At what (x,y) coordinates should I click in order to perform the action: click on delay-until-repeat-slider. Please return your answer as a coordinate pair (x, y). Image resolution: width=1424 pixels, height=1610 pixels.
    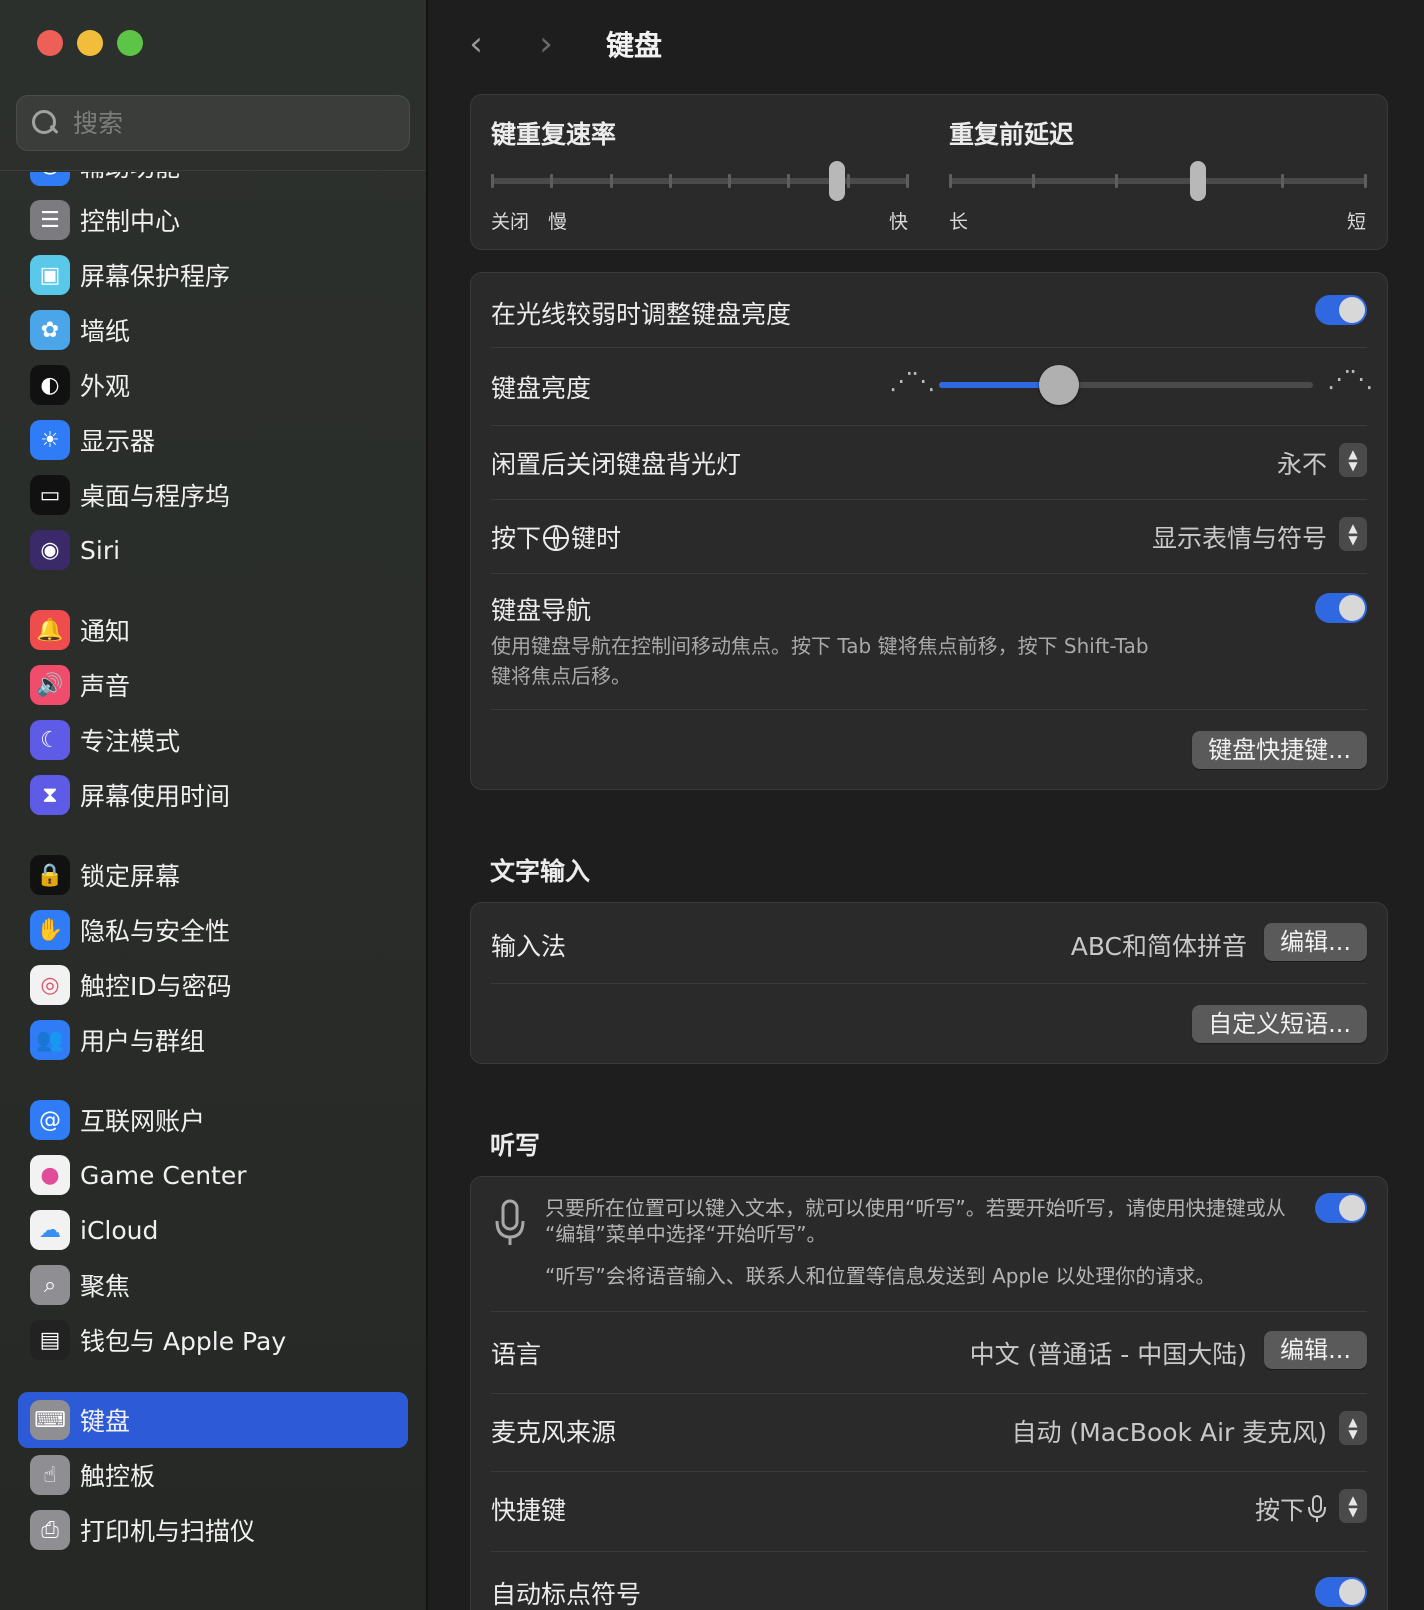
    Looking at the image, I should click on (1158, 181).